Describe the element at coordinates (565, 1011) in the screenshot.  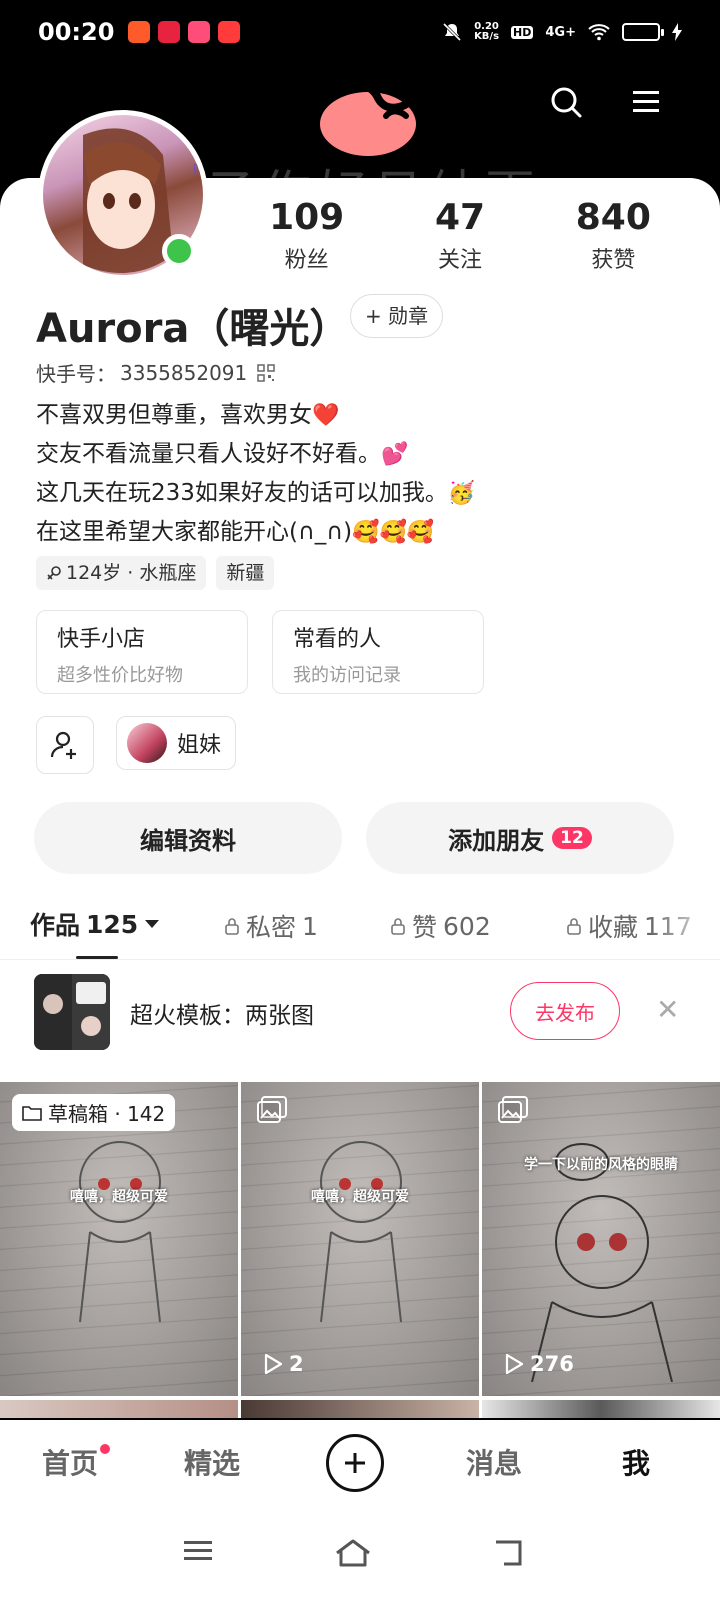
I see `publish-button: 去发布` at that location.